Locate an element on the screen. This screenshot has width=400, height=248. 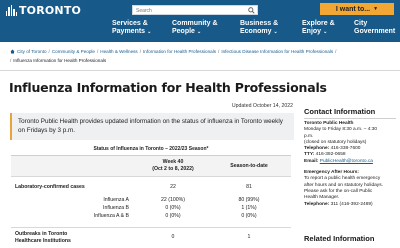
nav-label-line1: Community & is located at coordinates (195, 23).